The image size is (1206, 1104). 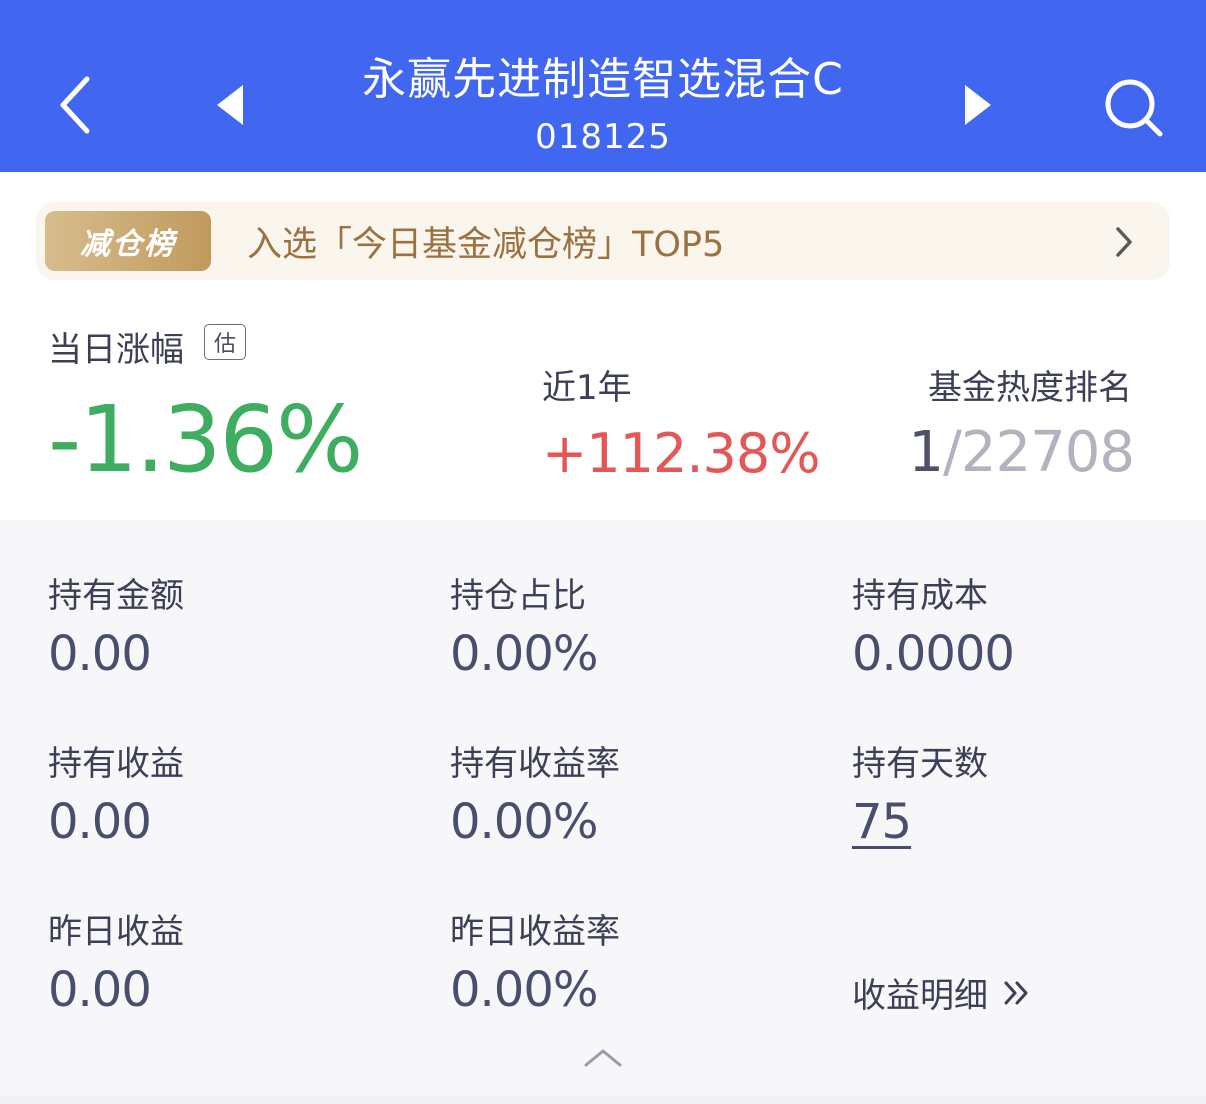 I want to click on holding-profit-value: 0.00, so click(x=100, y=822).